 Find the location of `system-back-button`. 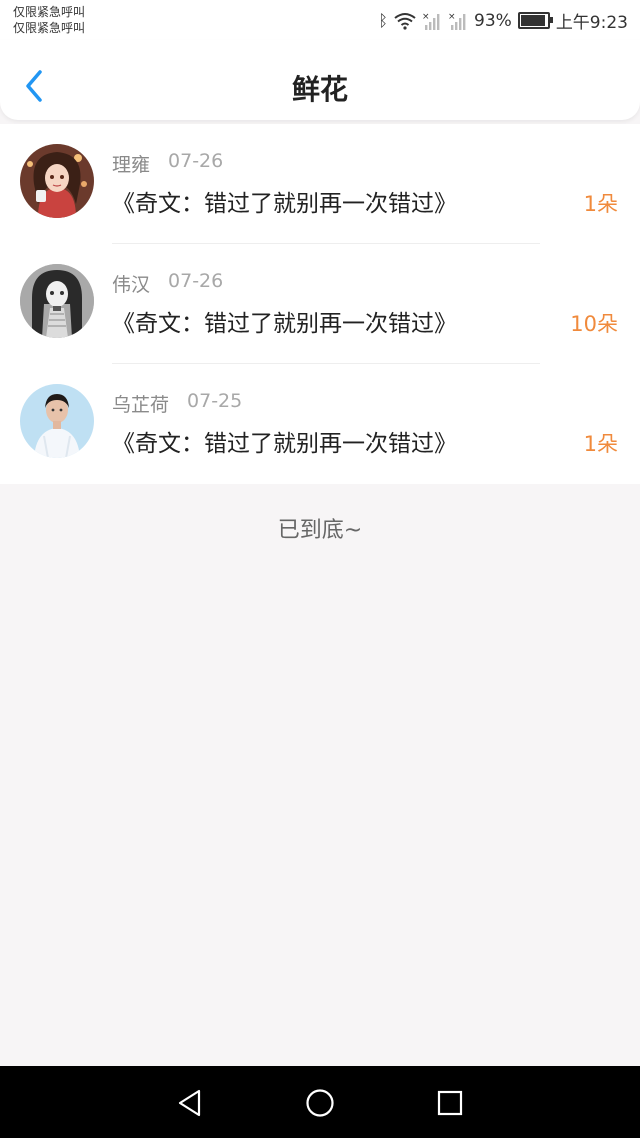

system-back-button is located at coordinates (190, 1103).